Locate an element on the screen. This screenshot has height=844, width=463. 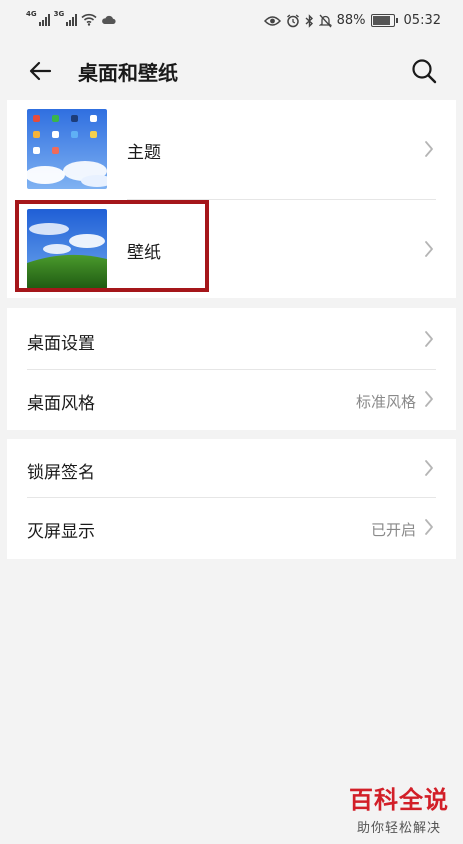
clock: 05:32 is located at coordinates (422, 20).